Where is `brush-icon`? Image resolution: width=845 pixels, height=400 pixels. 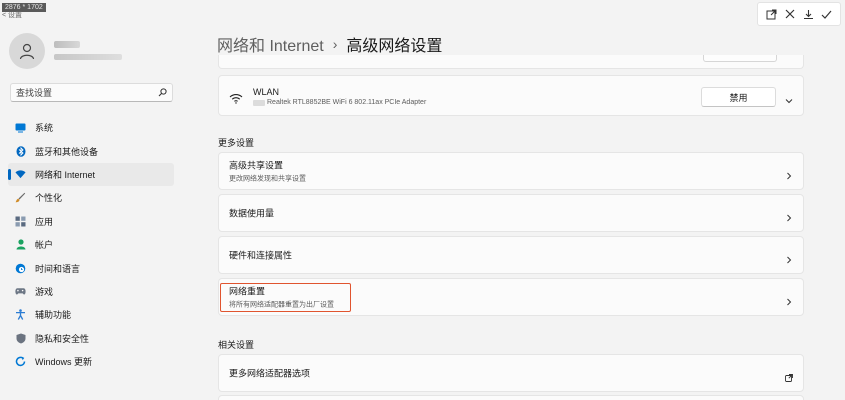
brush-icon is located at coordinates (20, 197).